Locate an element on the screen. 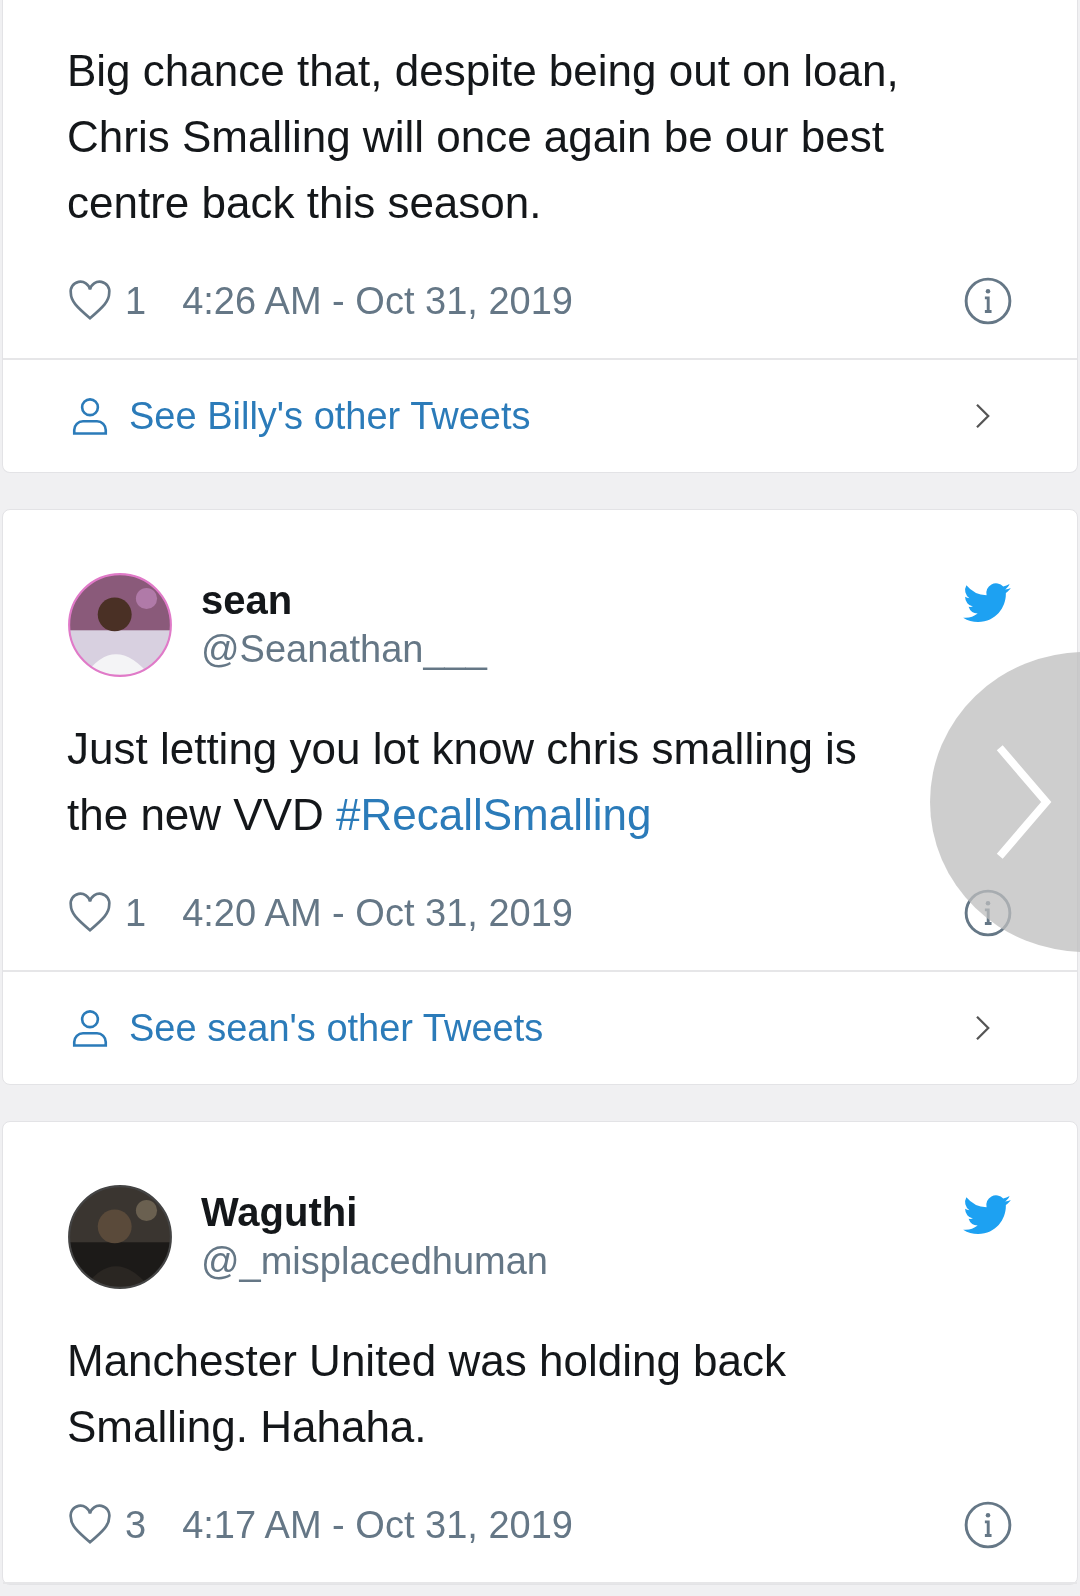  tweet-text: Manchester United was holding back Smalling. Hahaha. is located at coordinates (427, 1394).